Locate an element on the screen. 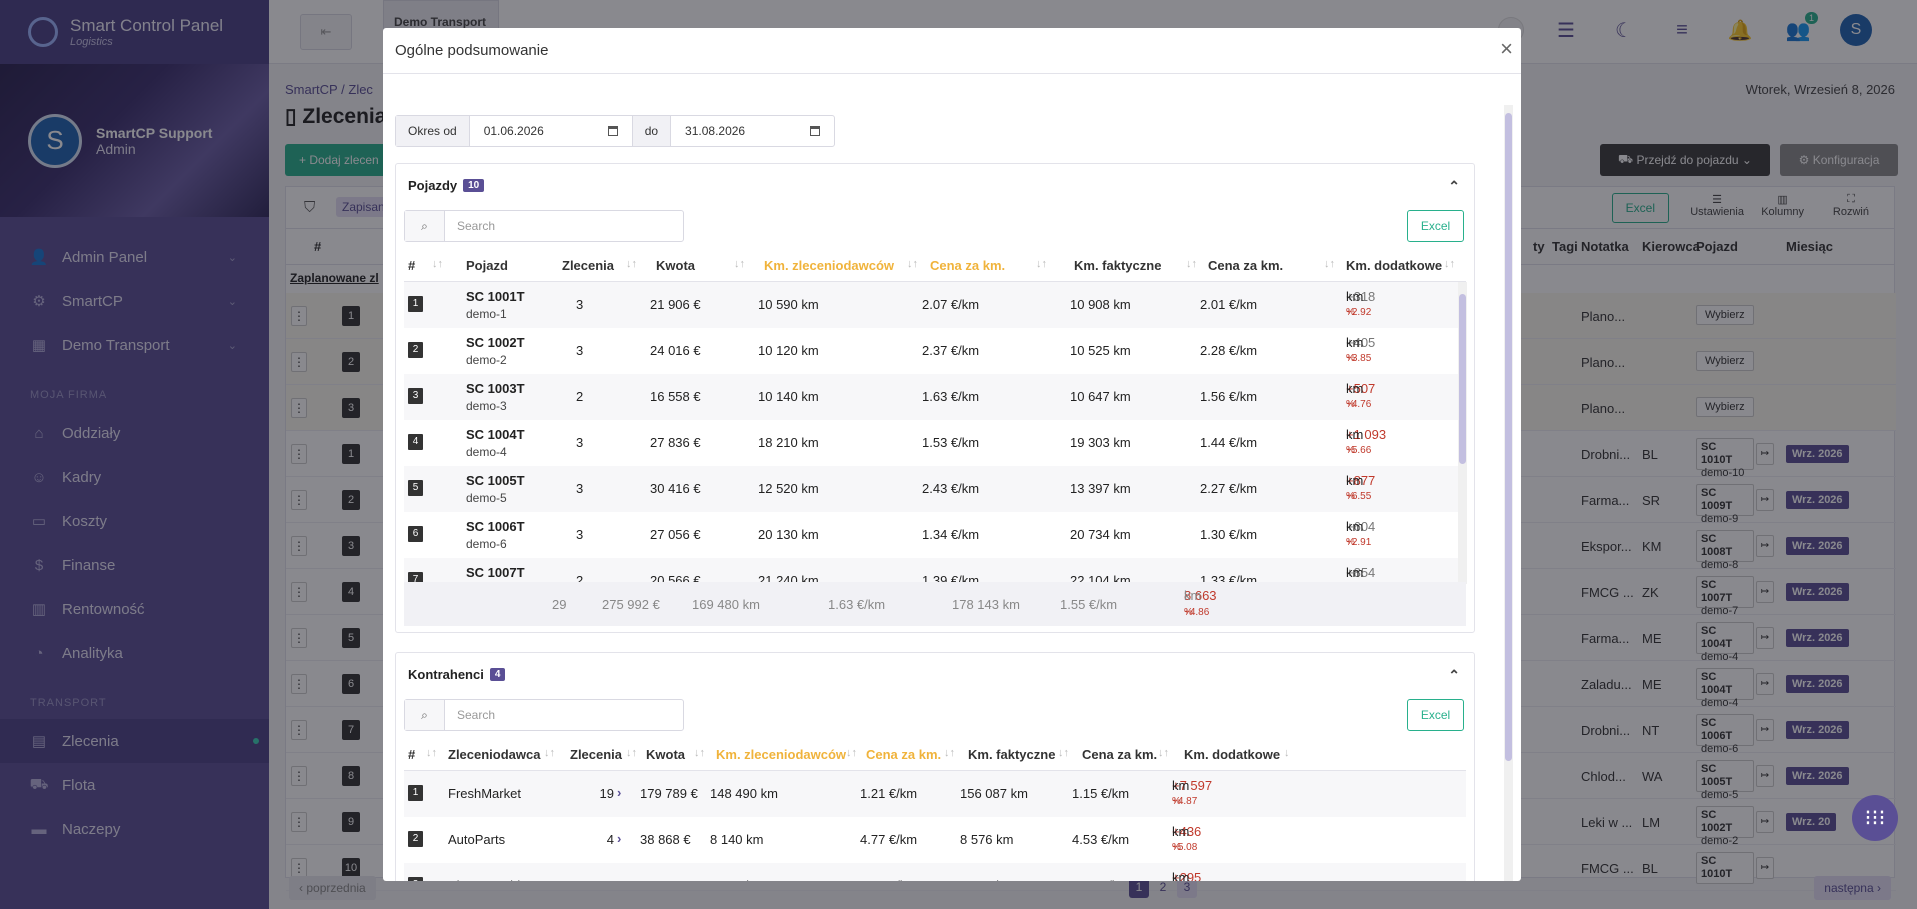 This screenshot has height=909, width=1917. row-number: 4 is located at coordinates (415, 442).